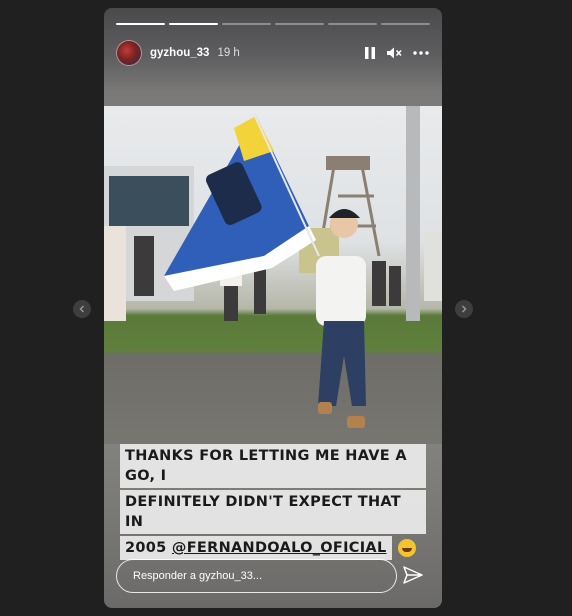 Image resolution: width=572 pixels, height=616 pixels. Describe the element at coordinates (273, 53) in the screenshot. I see `story-header: gyzhou_33 19 h` at that location.